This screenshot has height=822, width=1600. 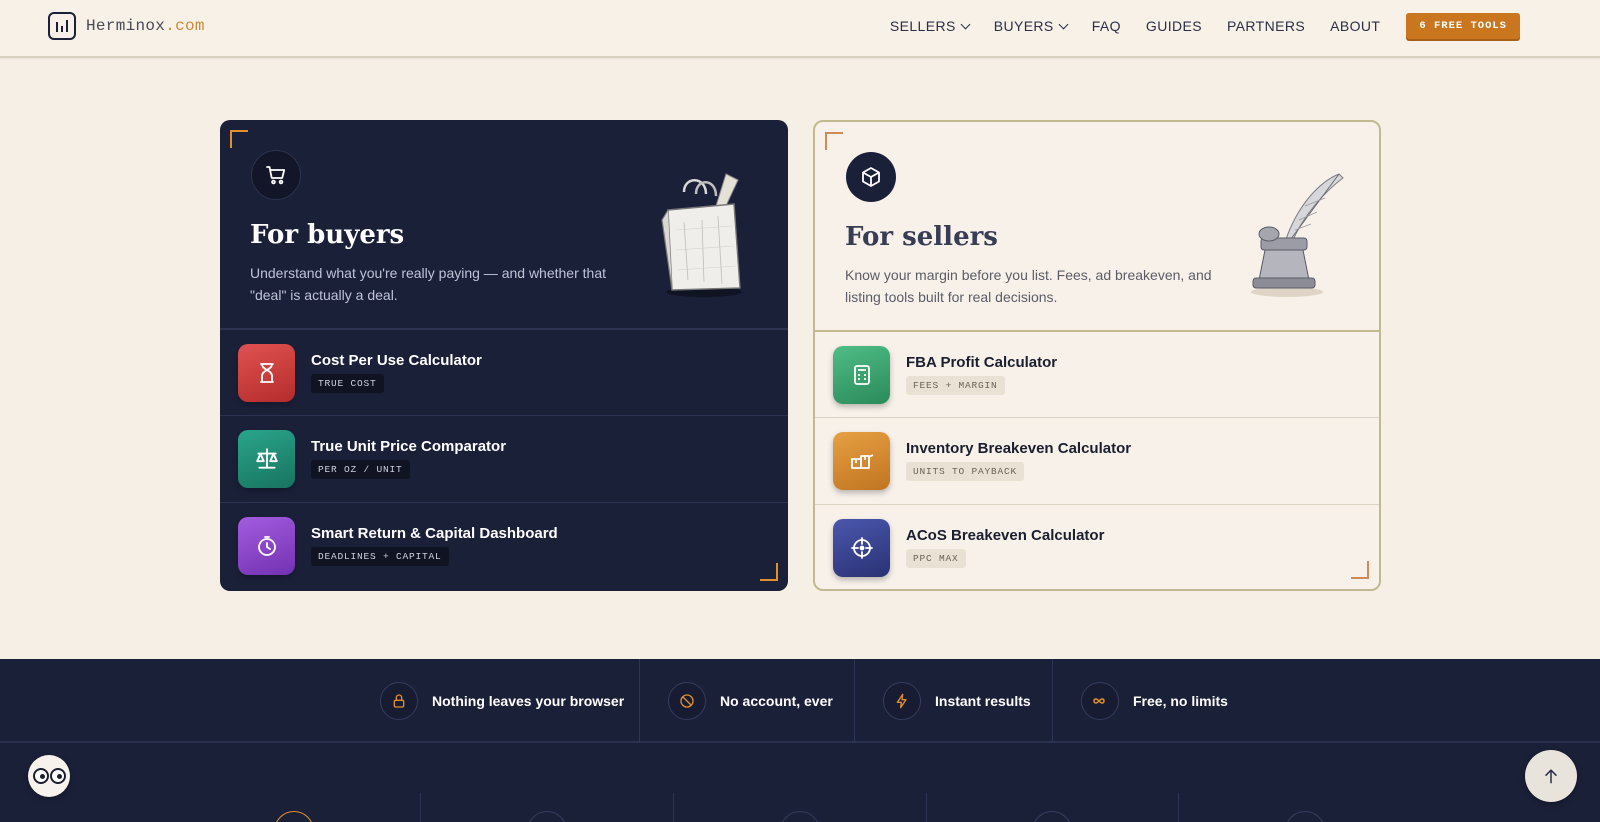 I want to click on free-tools-button: 6 FREE TOOLS, so click(x=1463, y=26).